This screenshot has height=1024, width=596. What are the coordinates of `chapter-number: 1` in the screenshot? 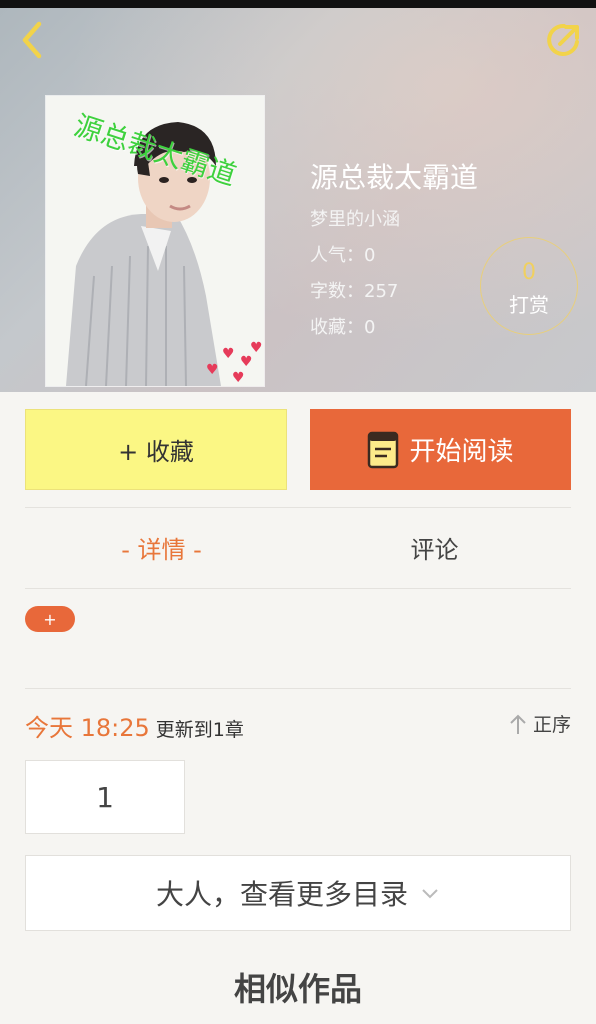 It's located at (105, 797).